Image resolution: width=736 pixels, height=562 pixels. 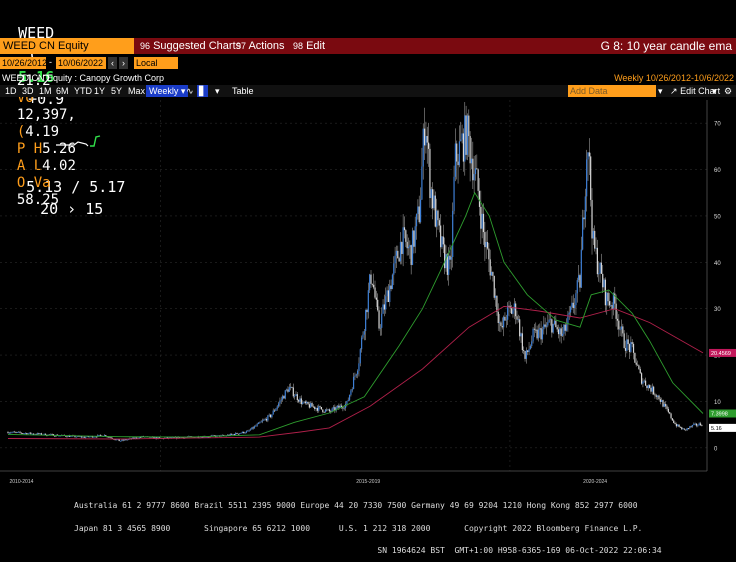 I want to click on chart-type-chevron-icon: ▾, so click(x=217, y=91).